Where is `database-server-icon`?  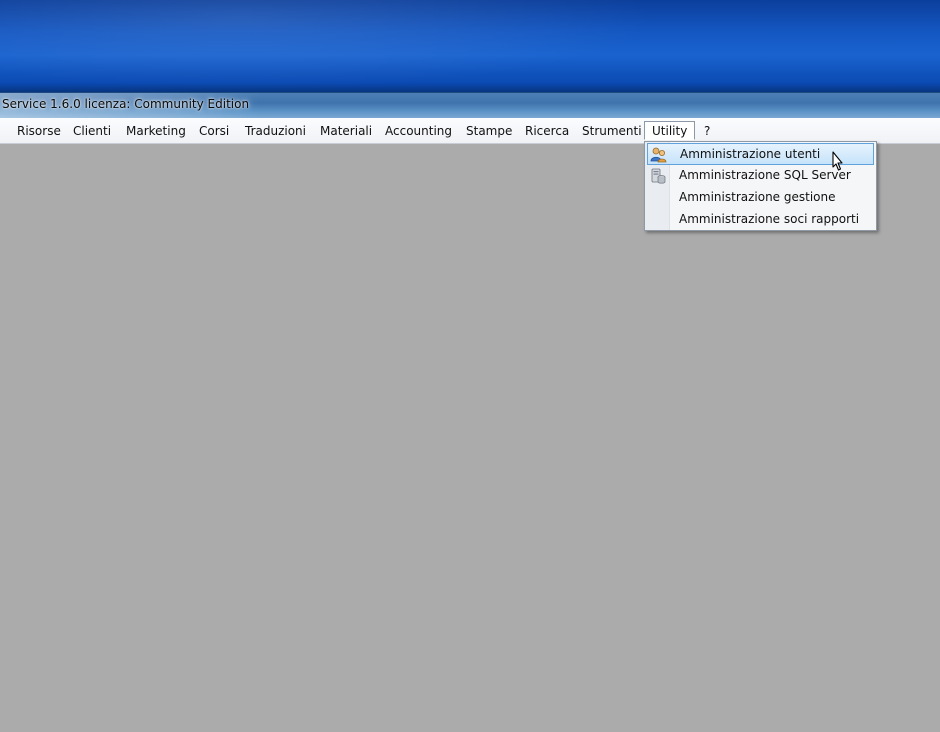 database-server-icon is located at coordinates (658, 176).